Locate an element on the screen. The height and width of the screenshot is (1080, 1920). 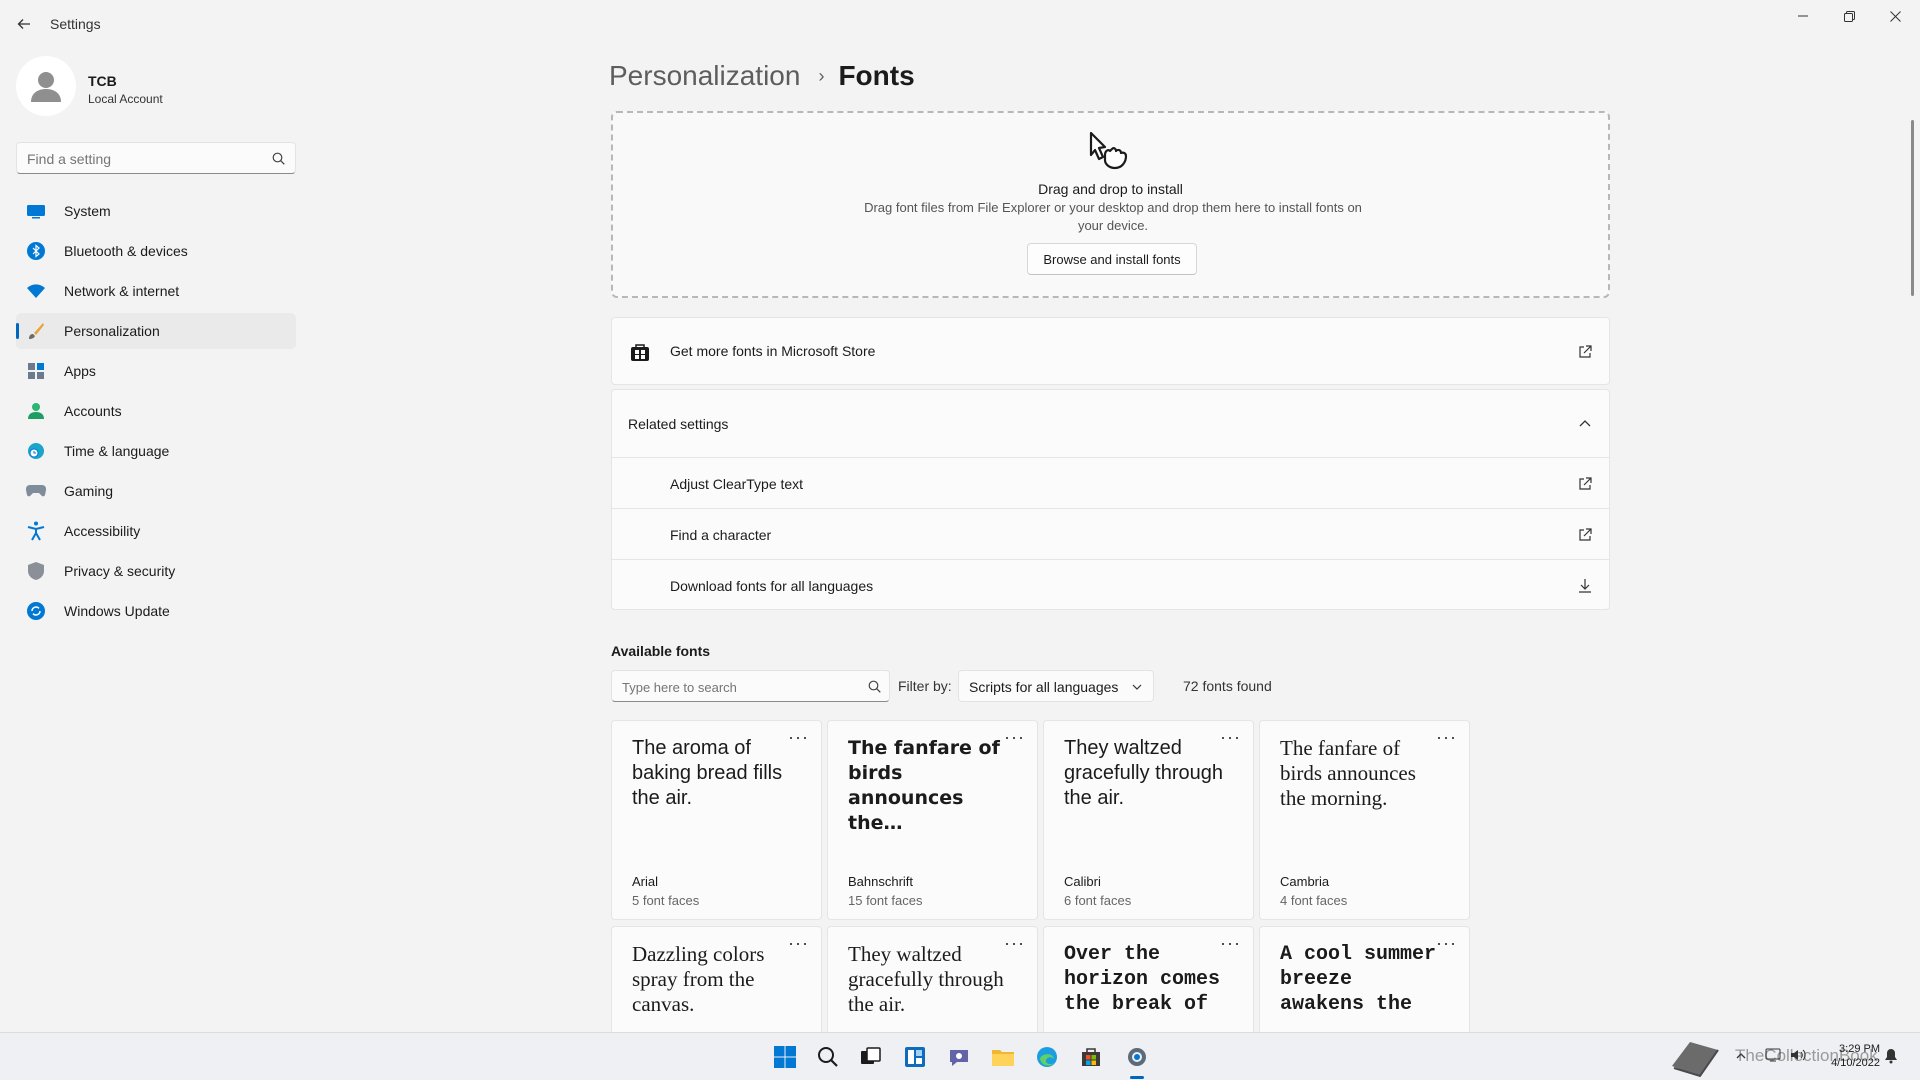
browse-install-fonts-button: Browse and install fonts is located at coordinates (1112, 259).